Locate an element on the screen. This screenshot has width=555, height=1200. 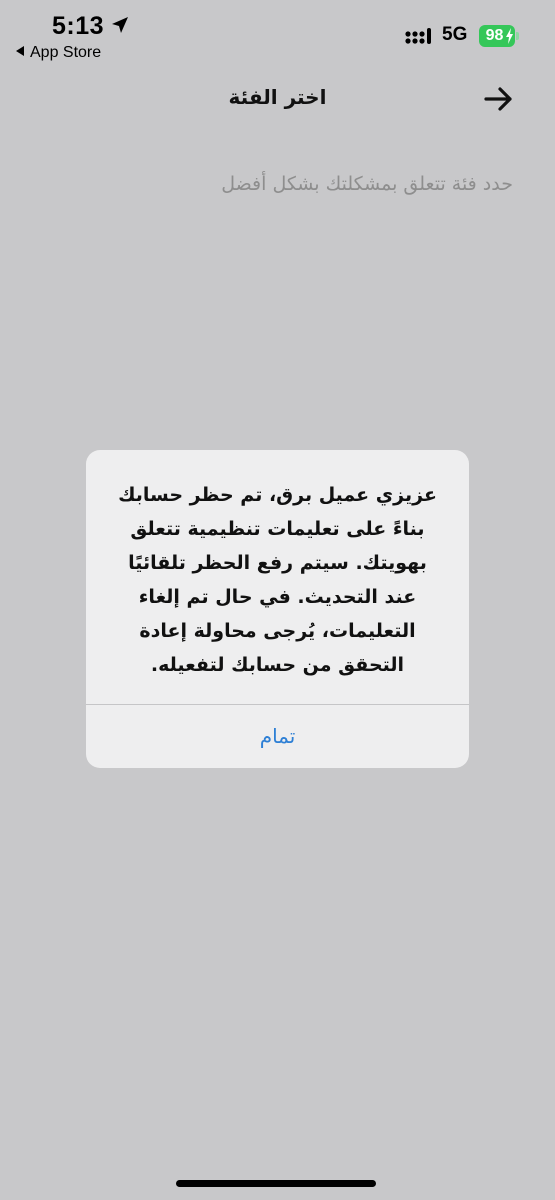
back-to-app-store: App Store is located at coordinates (58, 53).